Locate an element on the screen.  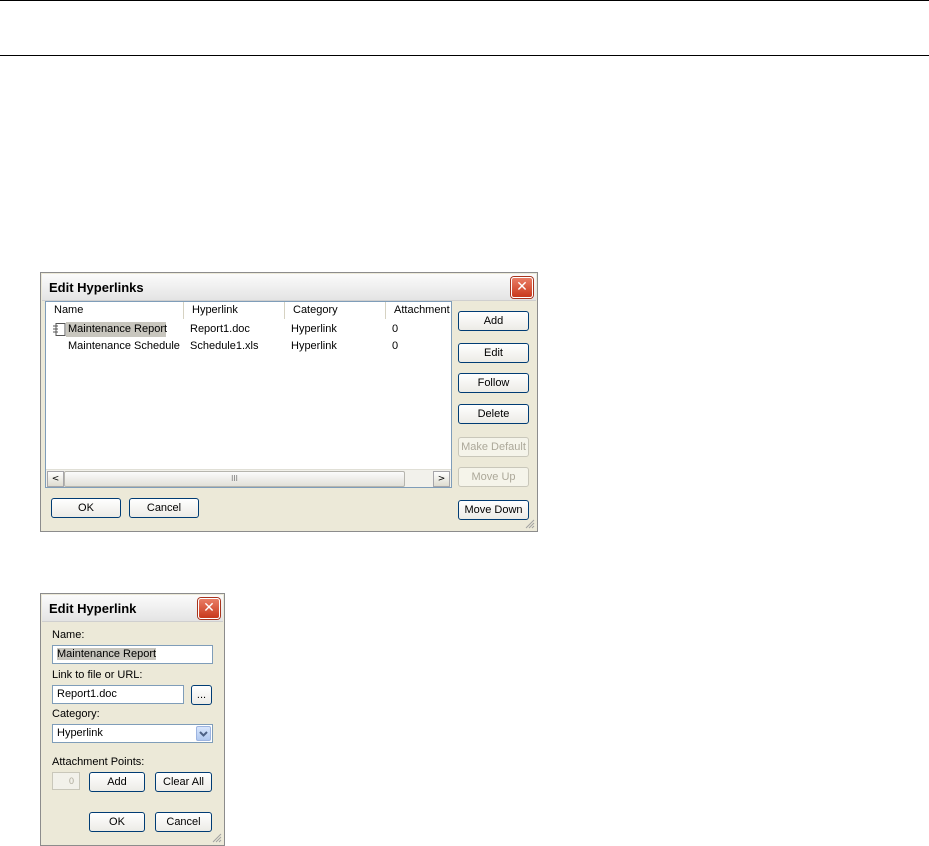
row-name: Maintenance Report is located at coordinates (118, 329).